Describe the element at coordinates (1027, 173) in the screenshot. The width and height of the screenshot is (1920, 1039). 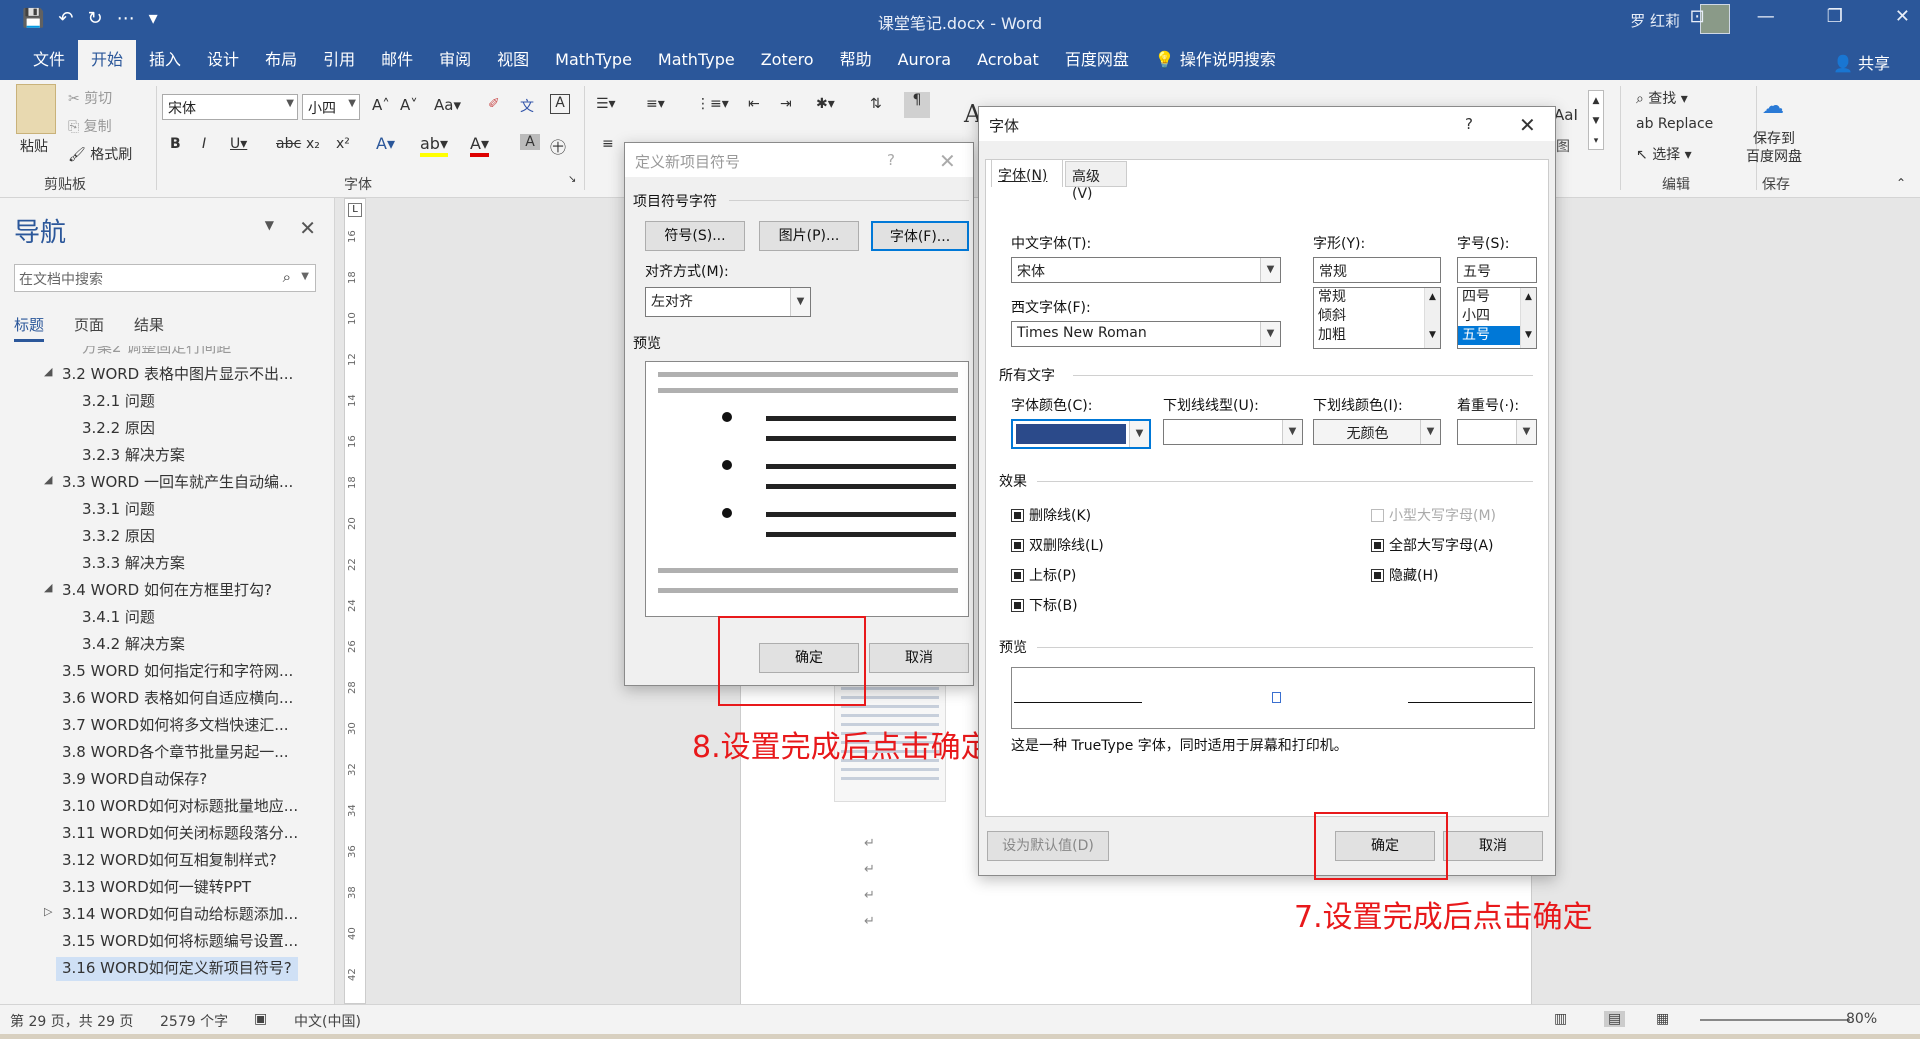
I see `tab-font: 字体(N)` at that location.